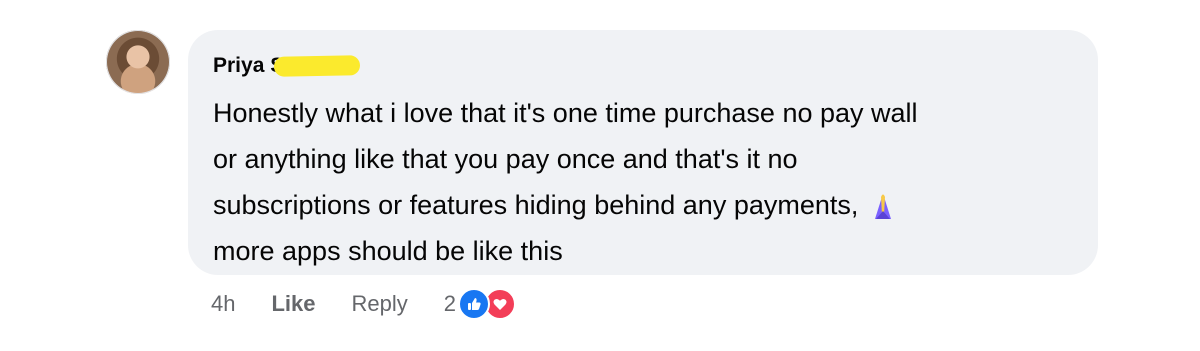  What do you see at coordinates (500, 304) in the screenshot?
I see `heart-icon` at bounding box center [500, 304].